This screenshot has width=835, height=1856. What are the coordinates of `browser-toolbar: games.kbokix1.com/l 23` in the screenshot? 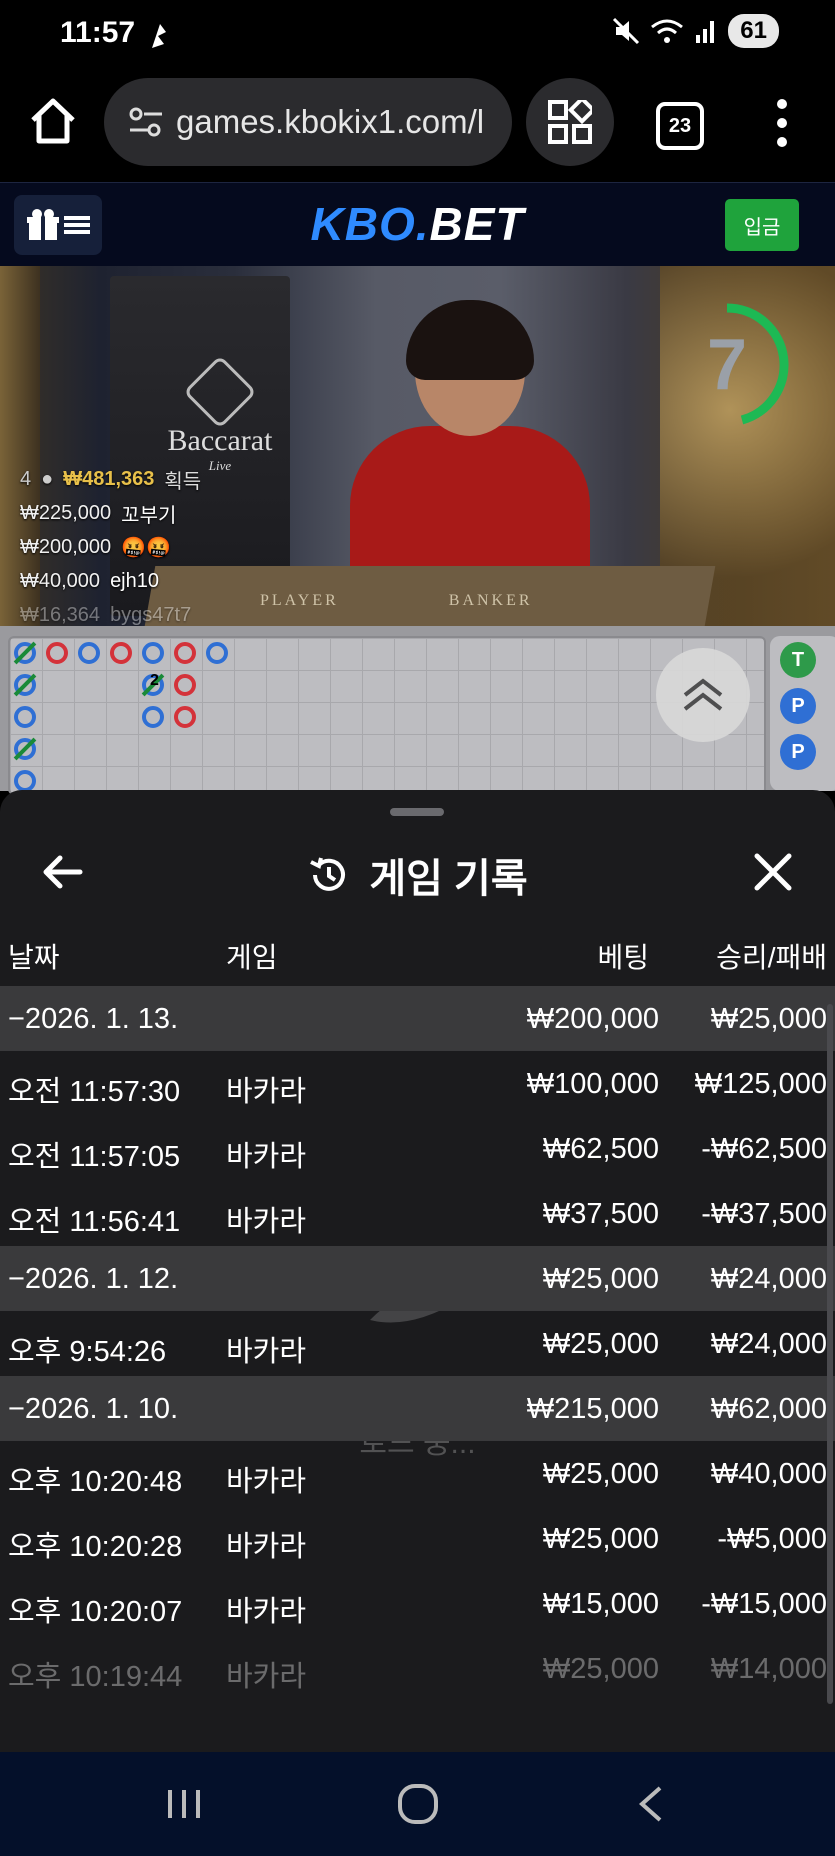 It's located at (417, 127).